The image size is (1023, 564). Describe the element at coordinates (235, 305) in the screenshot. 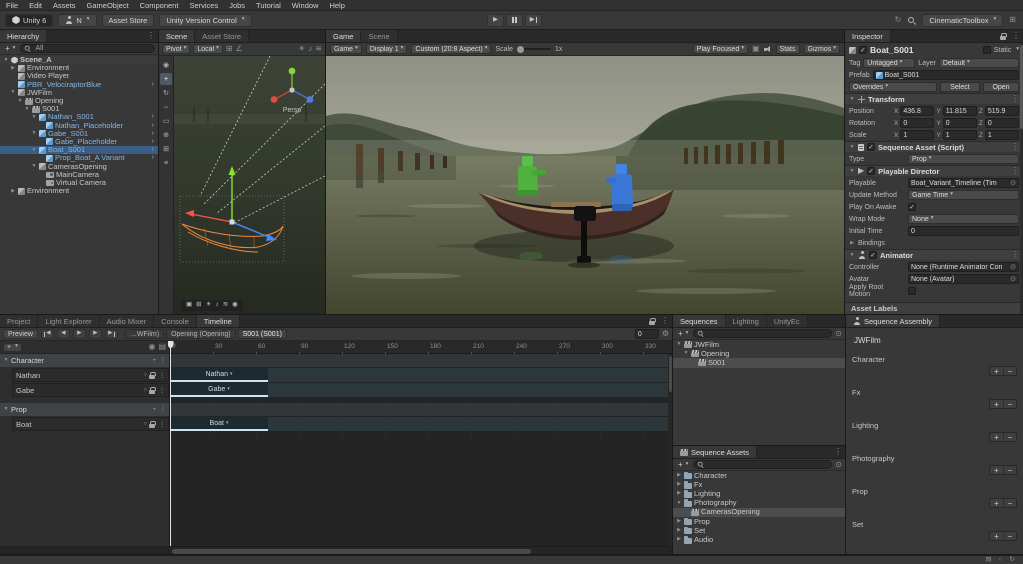

I see `overlay-gizmo-icon: ◉` at that location.